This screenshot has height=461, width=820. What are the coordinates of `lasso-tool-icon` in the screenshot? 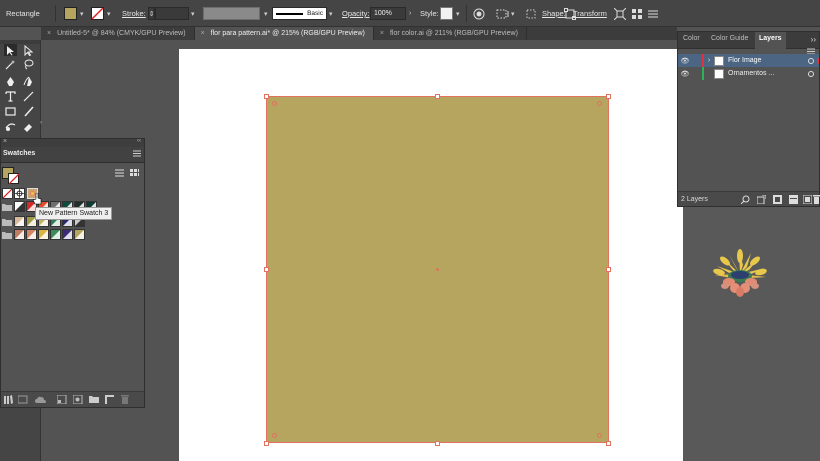 It's located at (28, 64).